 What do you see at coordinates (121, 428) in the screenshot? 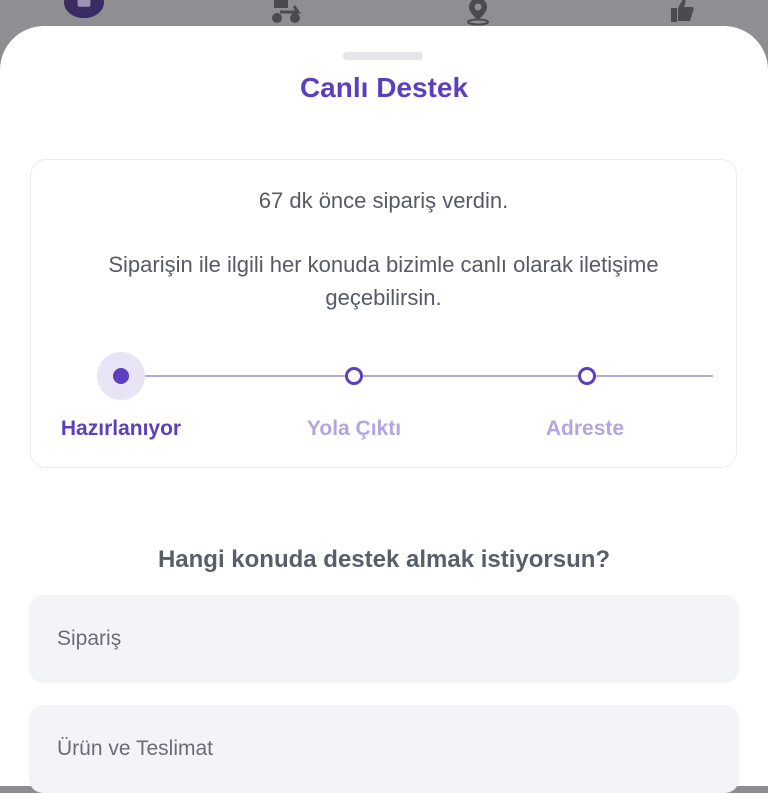
I see `step-label-preparing: Hazırlanıyor` at bounding box center [121, 428].